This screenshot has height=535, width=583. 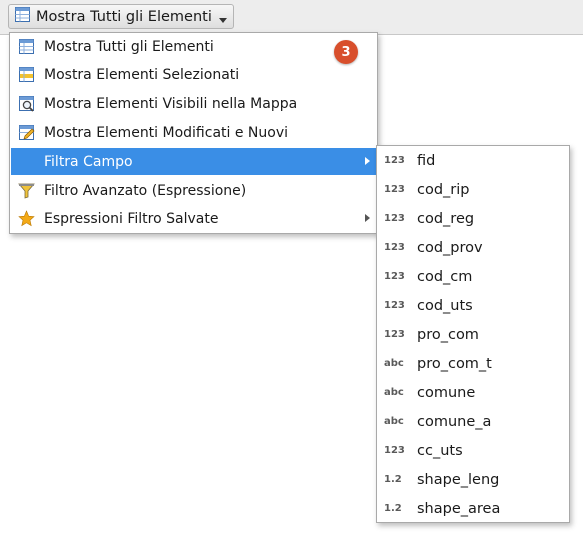 I want to click on field-item-pro-com-t: abc pro_com_t, so click(x=473, y=363).